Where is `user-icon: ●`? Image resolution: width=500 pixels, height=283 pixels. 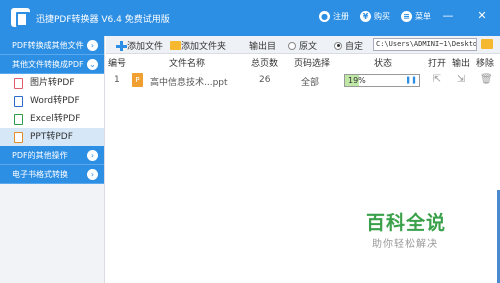
user-icon: ● is located at coordinates (324, 16).